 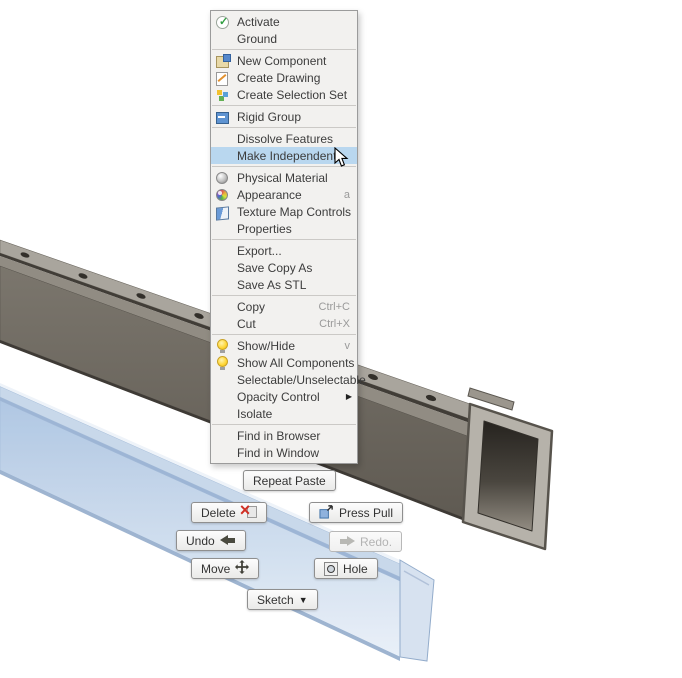 I want to click on button-label: Repeat Paste, so click(x=289, y=480).